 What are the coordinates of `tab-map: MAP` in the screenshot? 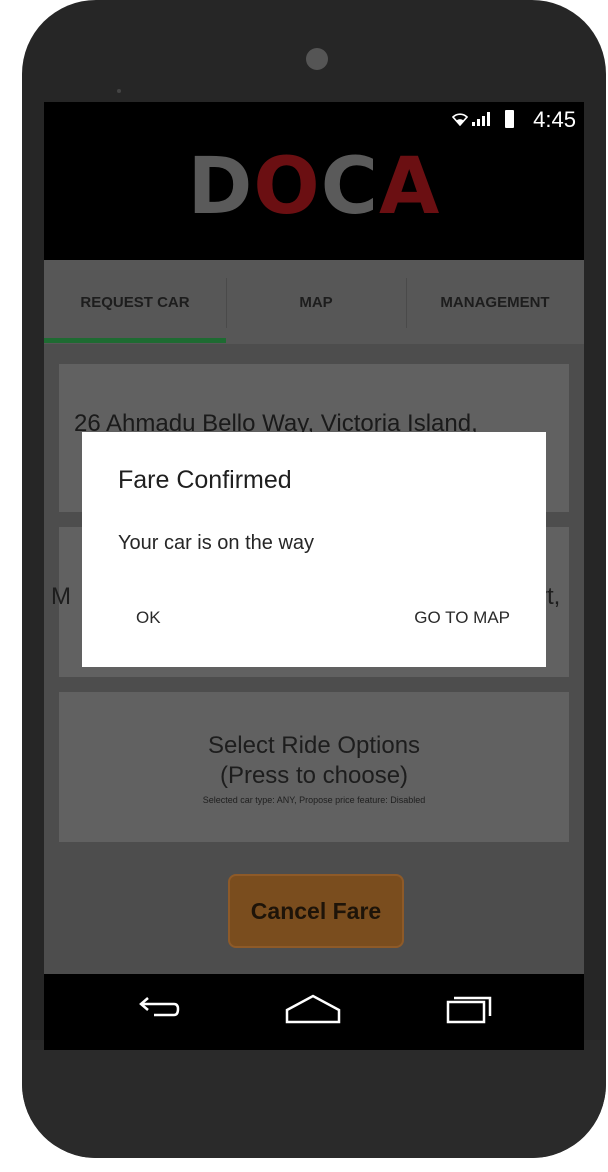 It's located at (316, 302).